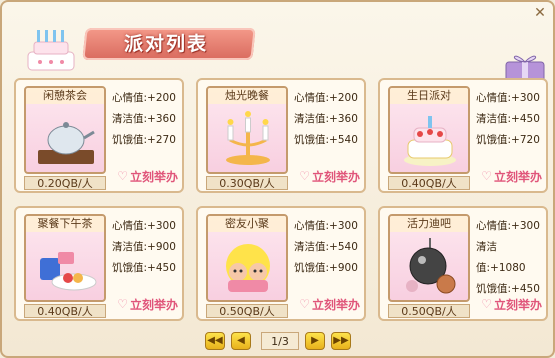 The image size is (555, 358). What do you see at coordinates (144, 247) in the screenshot?
I see `clean-stat: 清洁值:+900` at bounding box center [144, 247].